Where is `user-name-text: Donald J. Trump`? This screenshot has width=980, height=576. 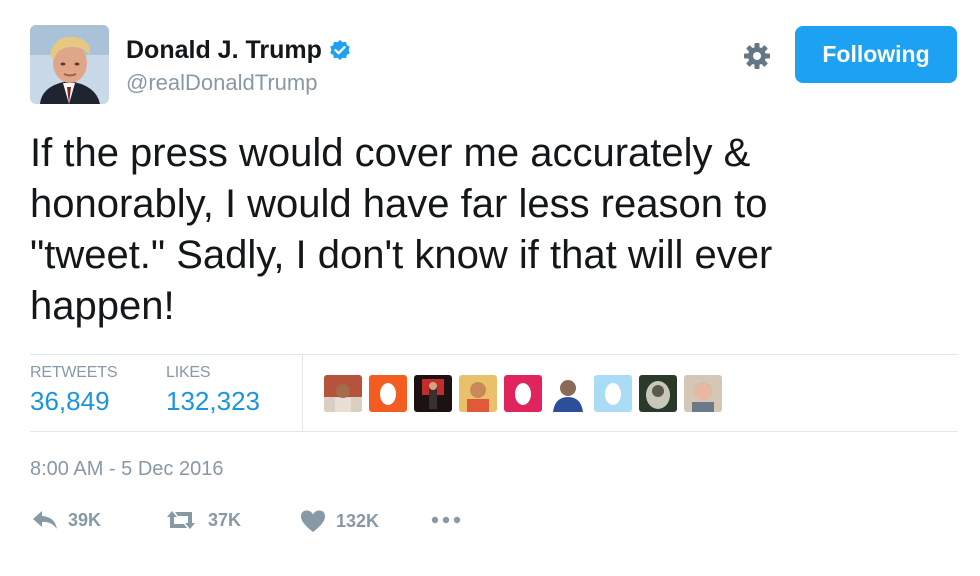
user-name-text: Donald J. Trump is located at coordinates (224, 50).